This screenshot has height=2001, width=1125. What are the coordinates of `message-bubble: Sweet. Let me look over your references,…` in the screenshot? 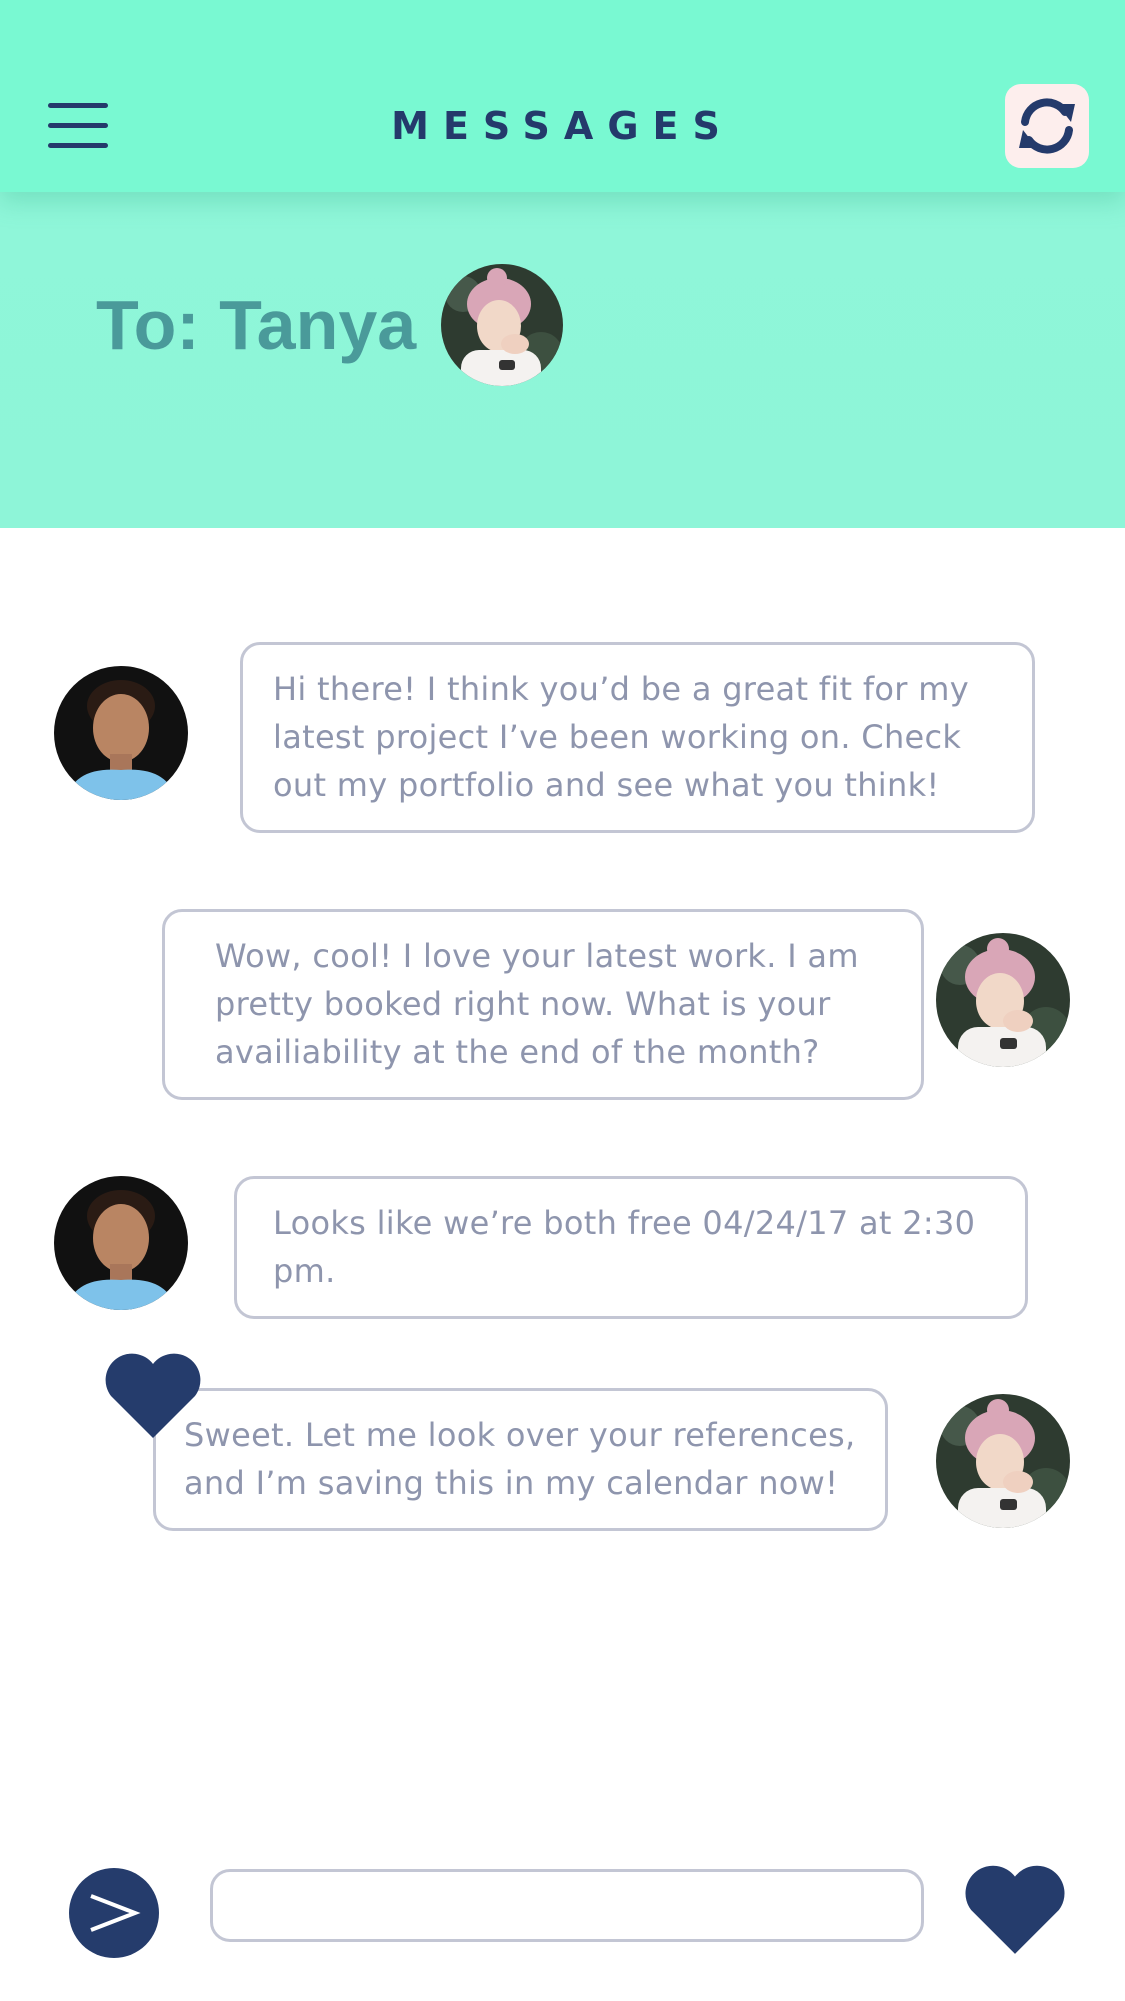 It's located at (520, 1459).